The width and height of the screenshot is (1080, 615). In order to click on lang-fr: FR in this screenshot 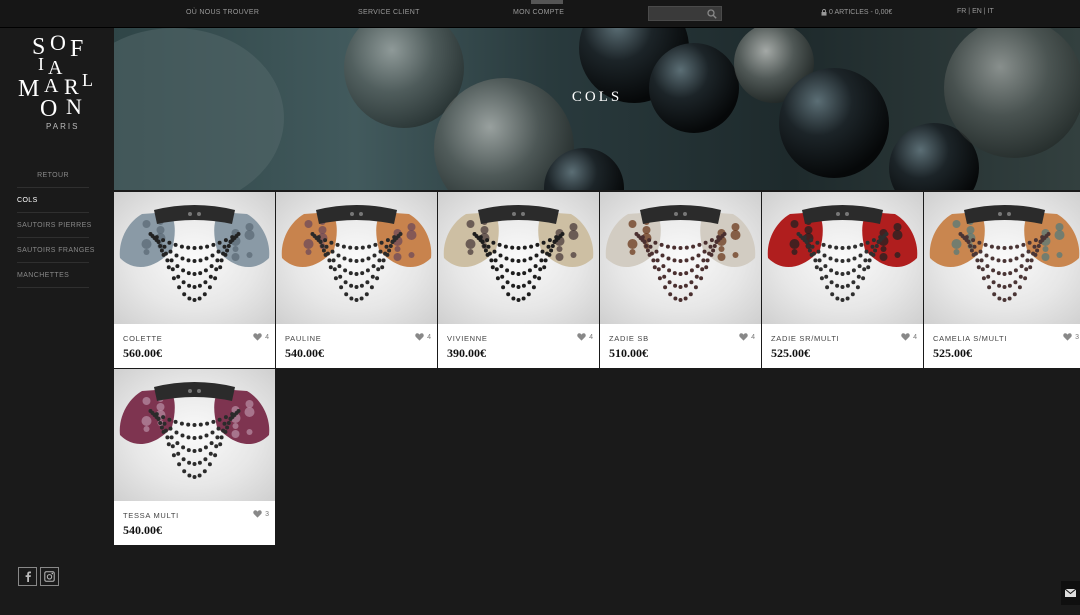, I will do `click(961, 11)`.